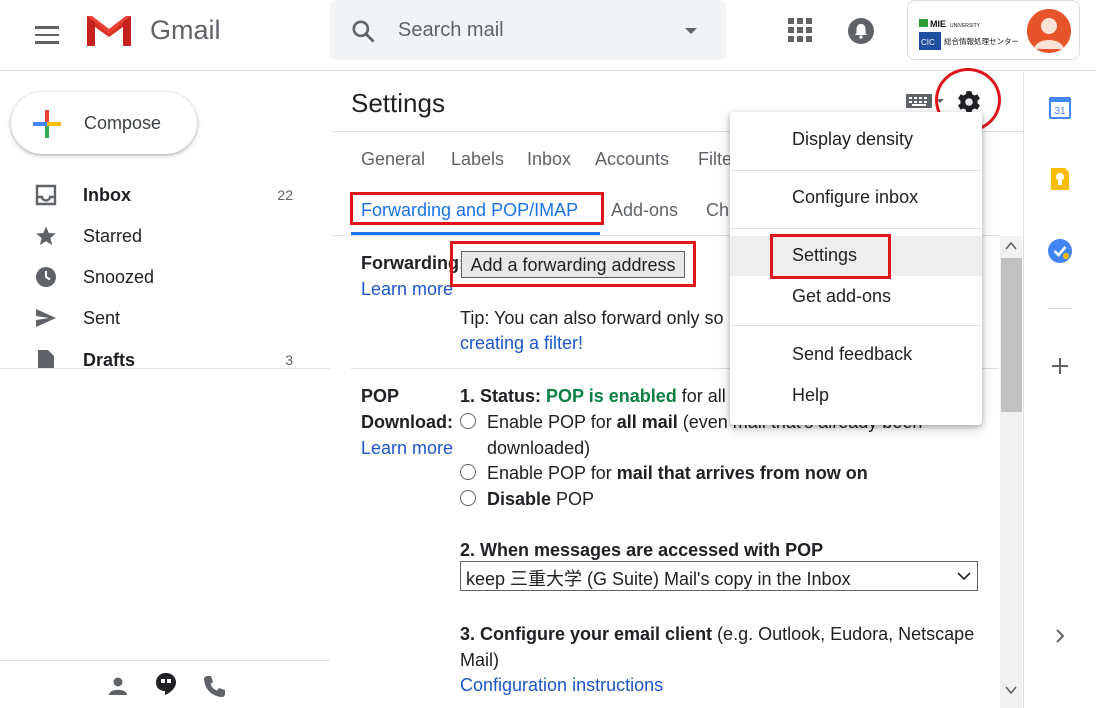  Describe the element at coordinates (856, 396) in the screenshot. I see `menu-item-help: Help` at that location.